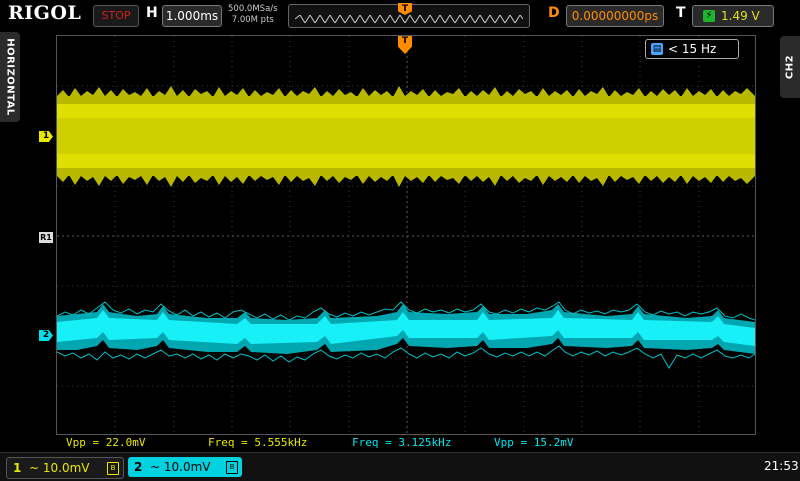 This screenshot has height=481, width=800. I want to click on horizontal-menu-tab: HORIZONTAL, so click(10, 77).